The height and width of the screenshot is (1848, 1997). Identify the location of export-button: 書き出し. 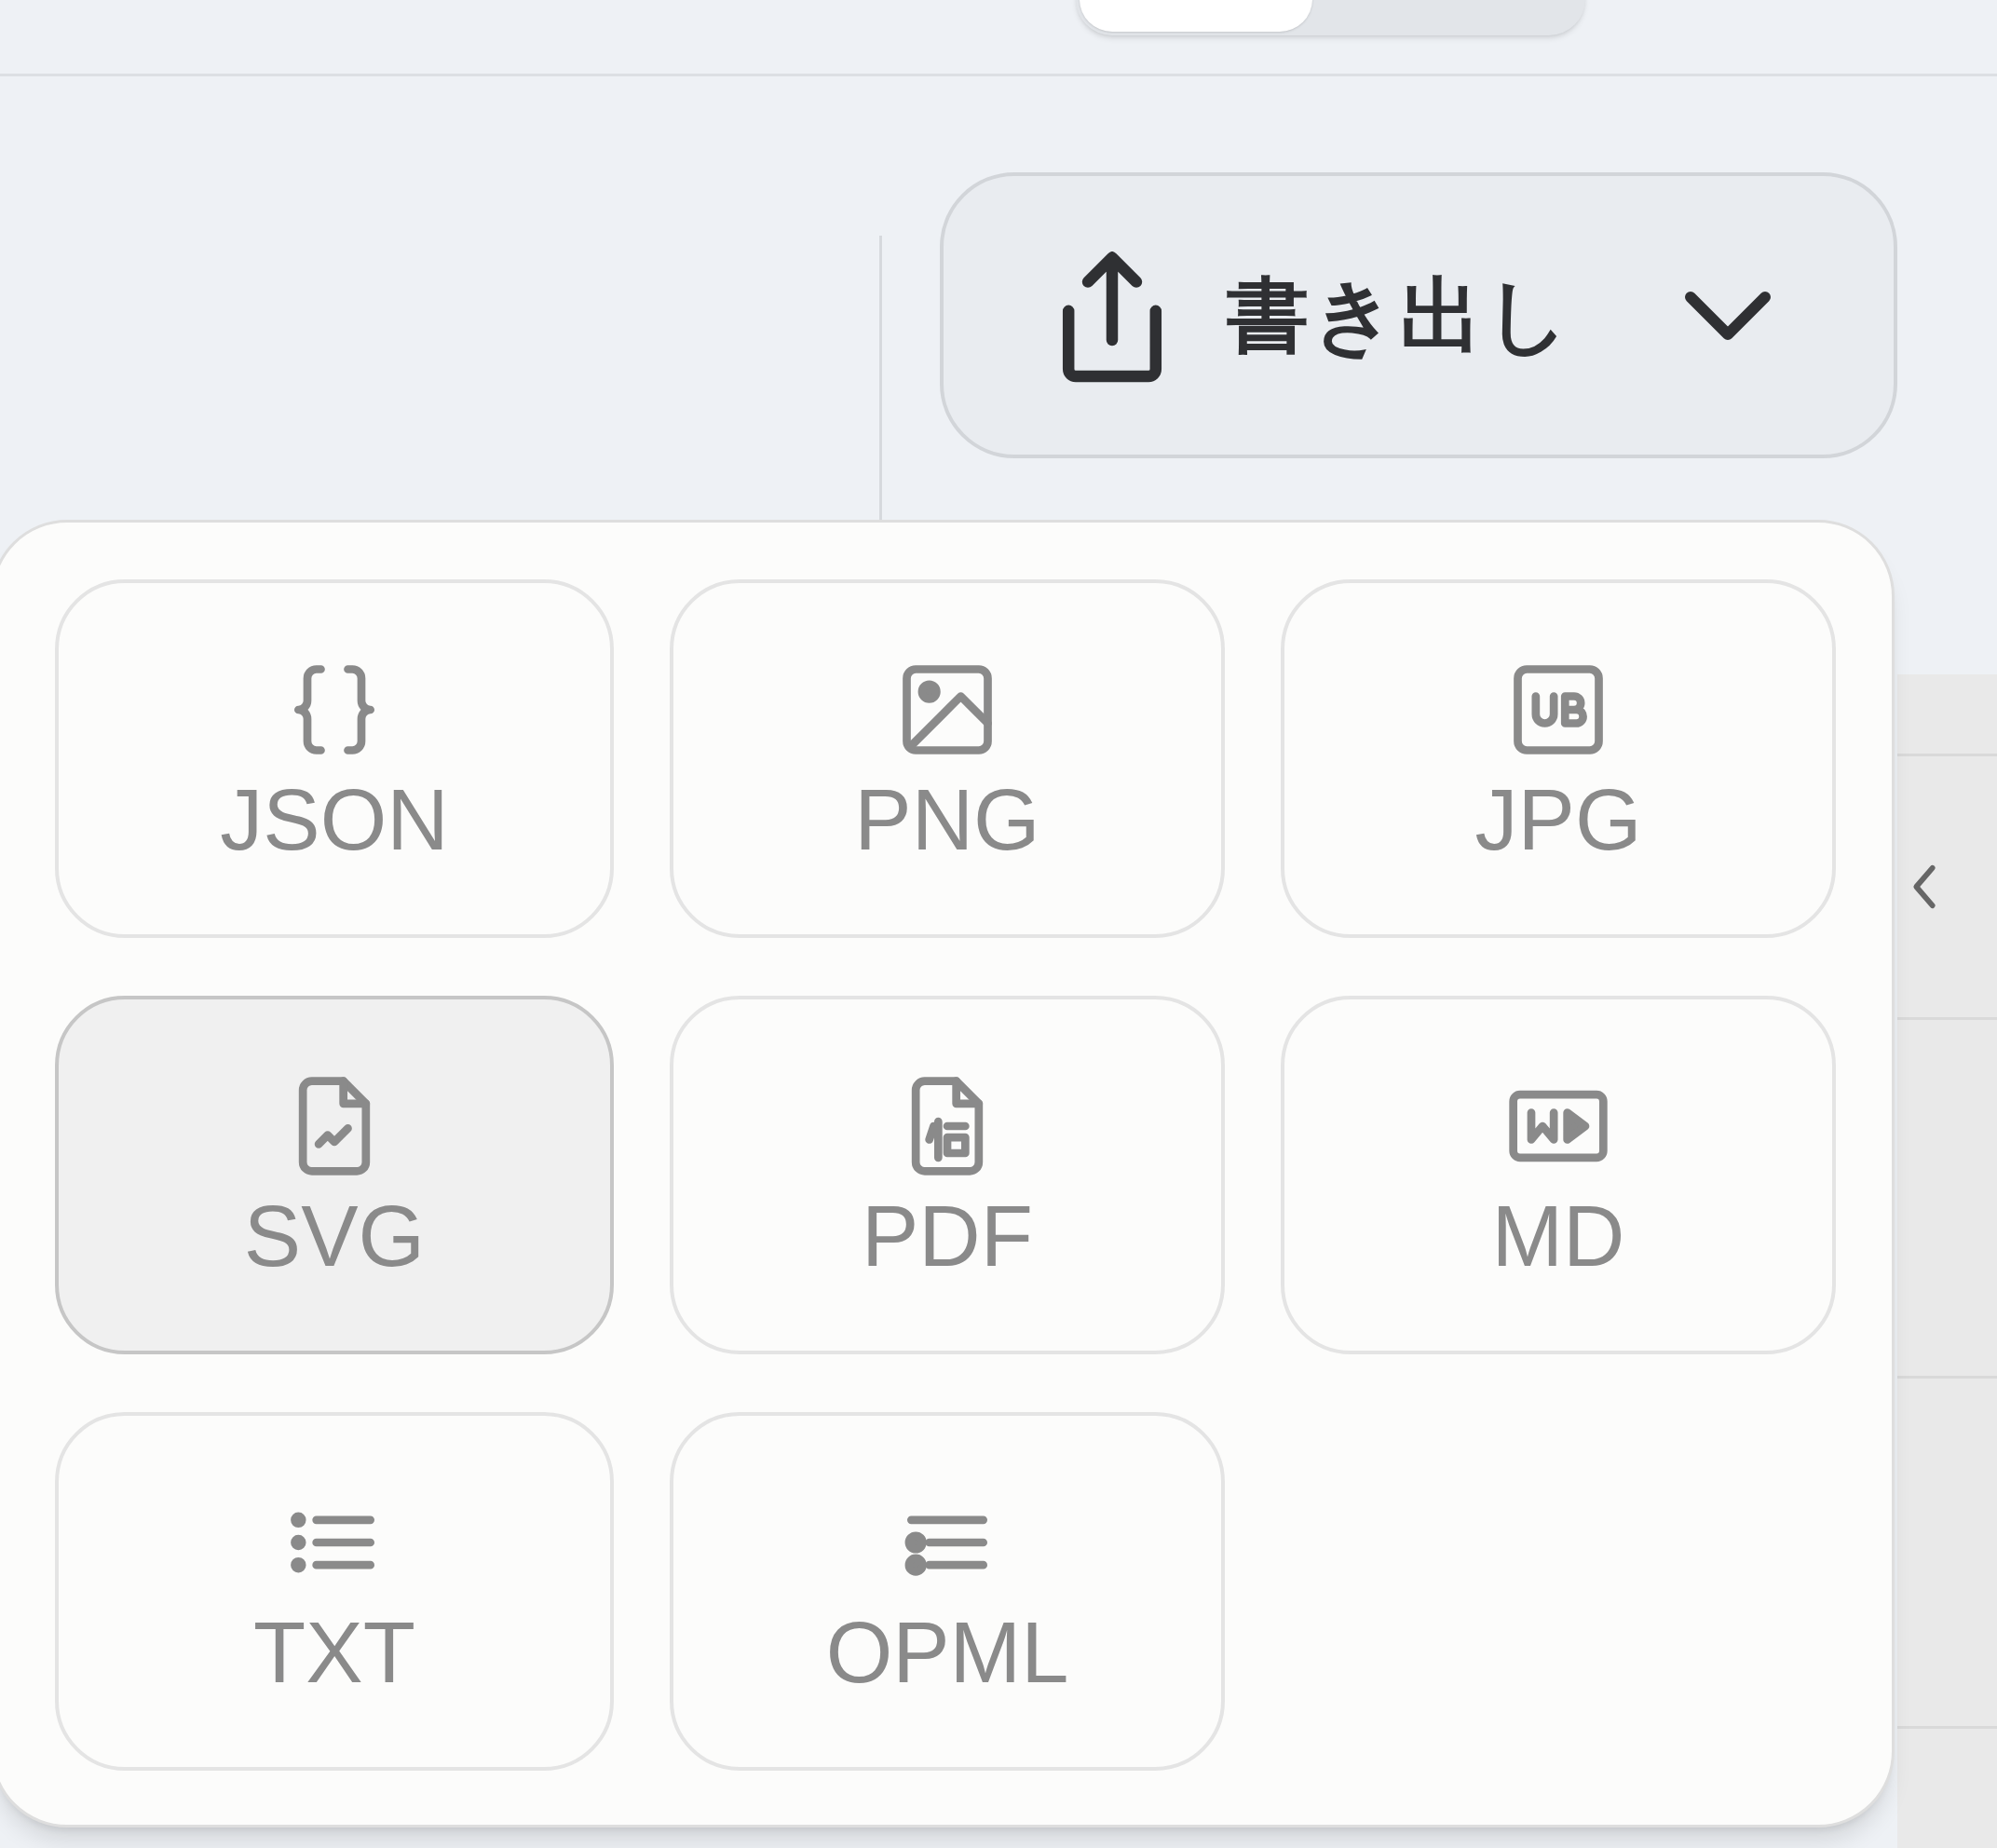
(1418, 315).